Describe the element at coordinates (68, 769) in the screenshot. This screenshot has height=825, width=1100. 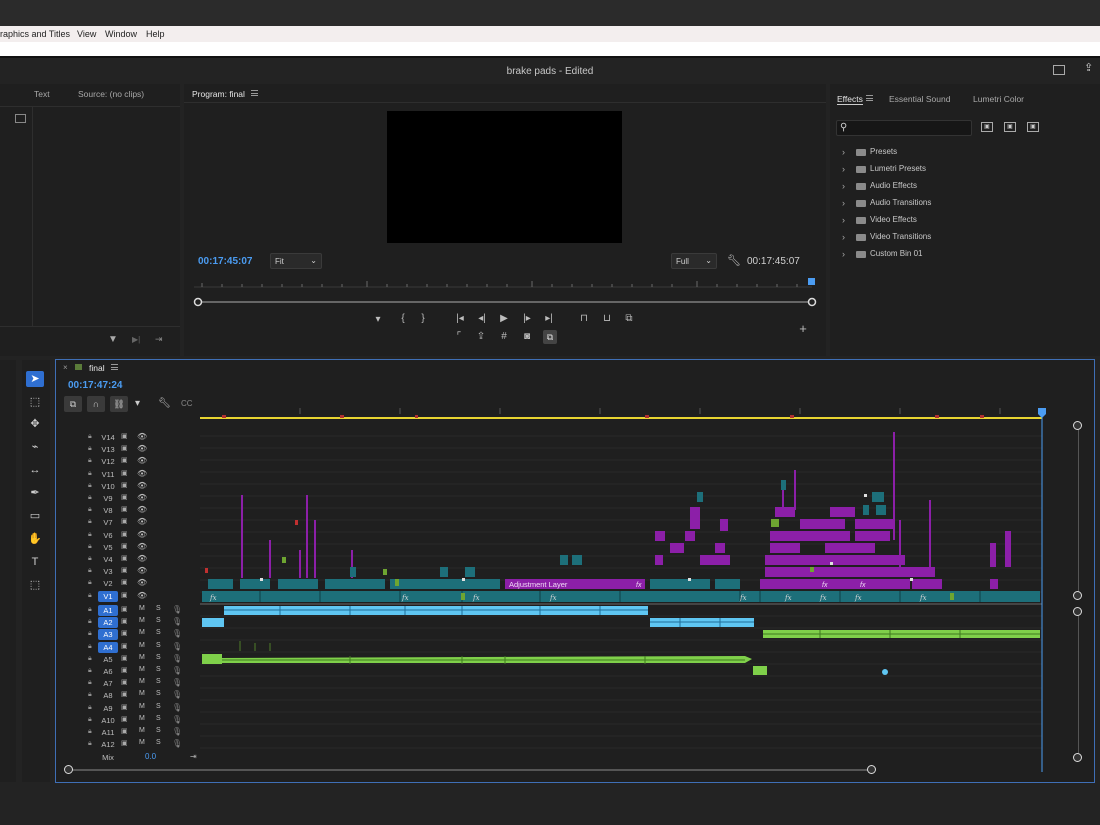
I see `timeline-hscroll-left` at that location.